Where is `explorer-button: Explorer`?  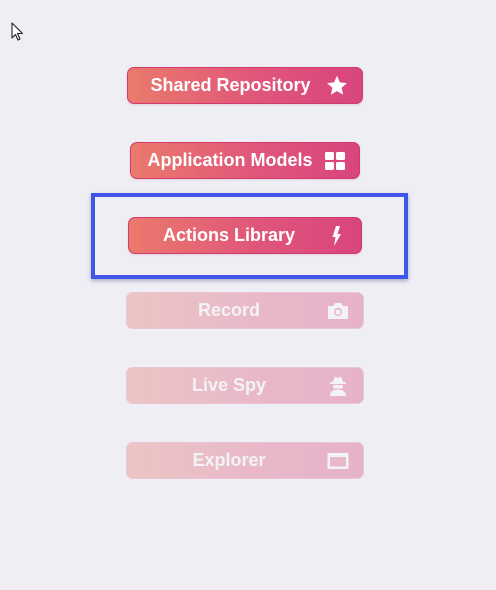
explorer-button: Explorer is located at coordinates (245, 460).